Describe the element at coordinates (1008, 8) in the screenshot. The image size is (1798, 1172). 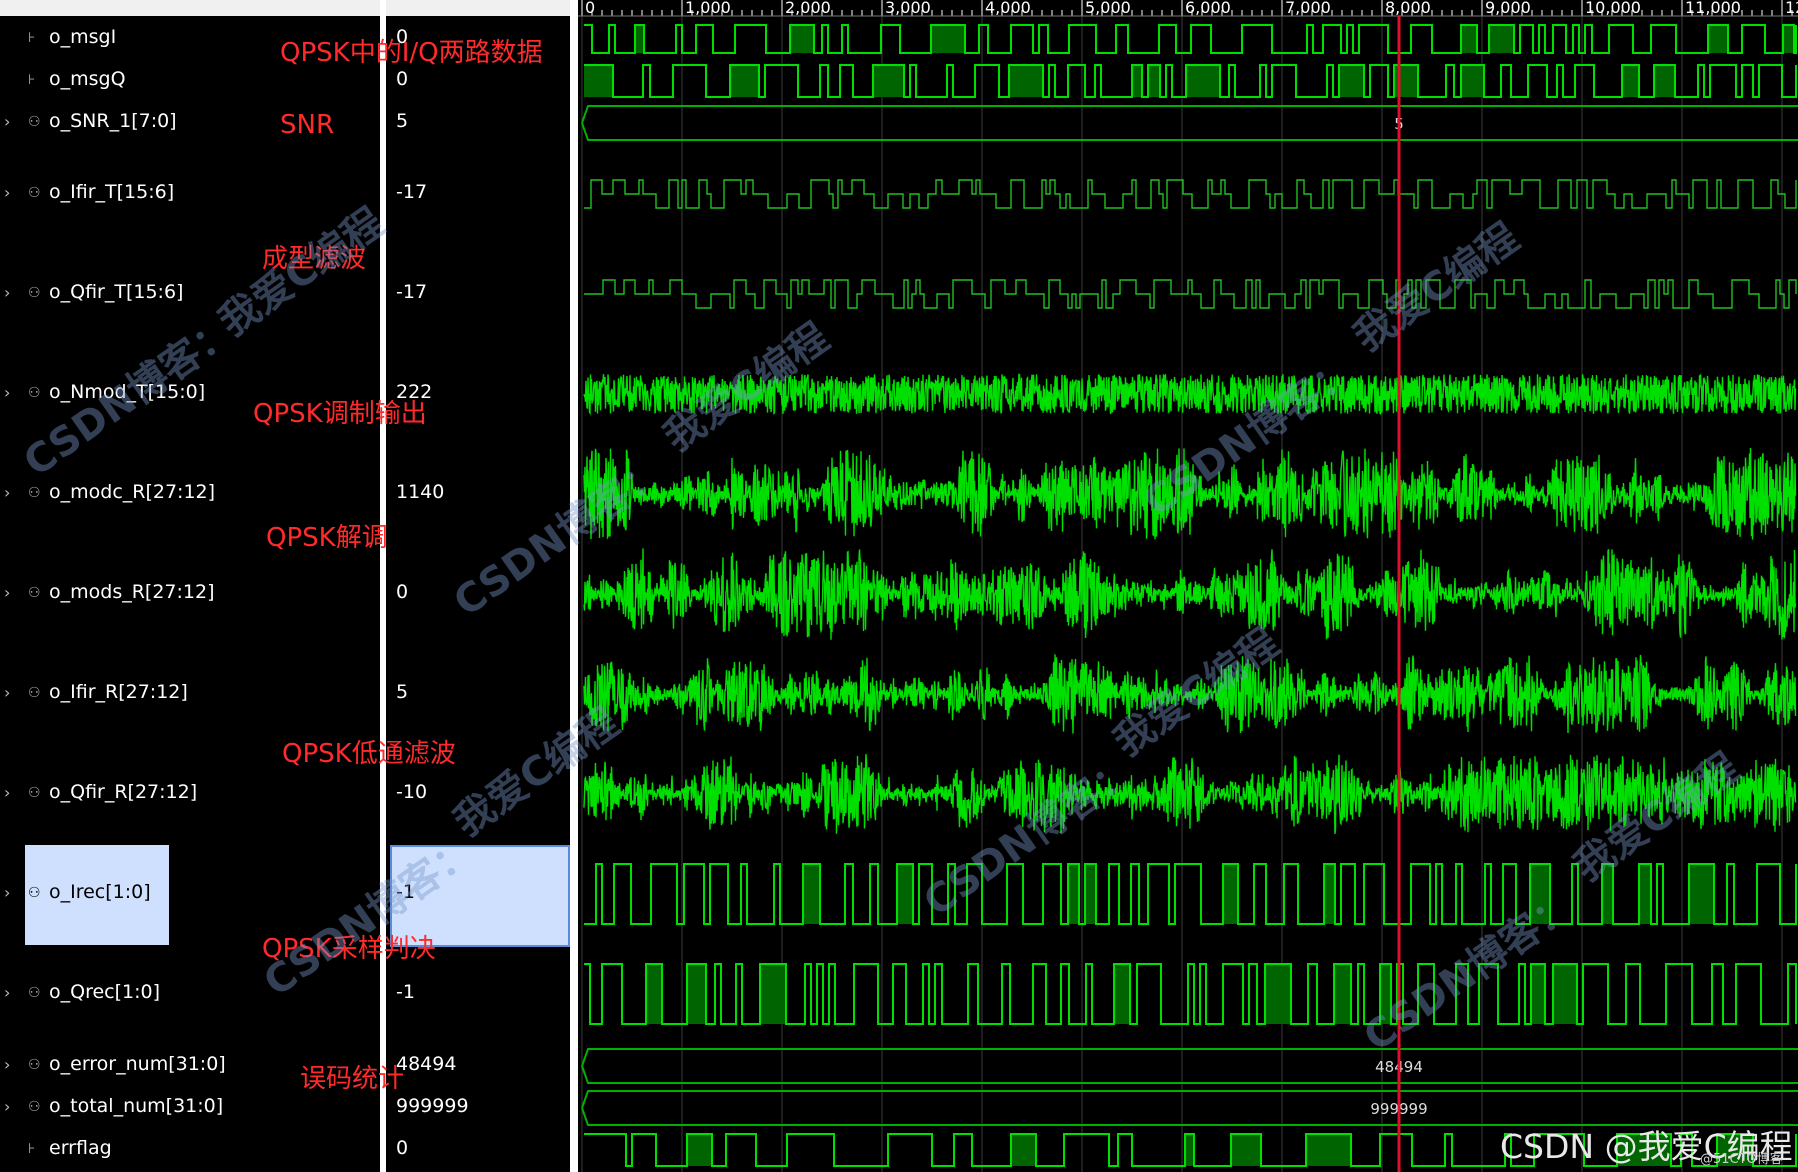
I see `ruler-tick-label: 4,000` at that location.